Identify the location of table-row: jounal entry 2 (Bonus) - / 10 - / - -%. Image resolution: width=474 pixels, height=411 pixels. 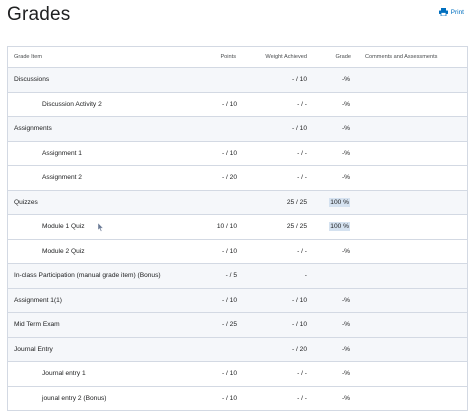
(237, 398).